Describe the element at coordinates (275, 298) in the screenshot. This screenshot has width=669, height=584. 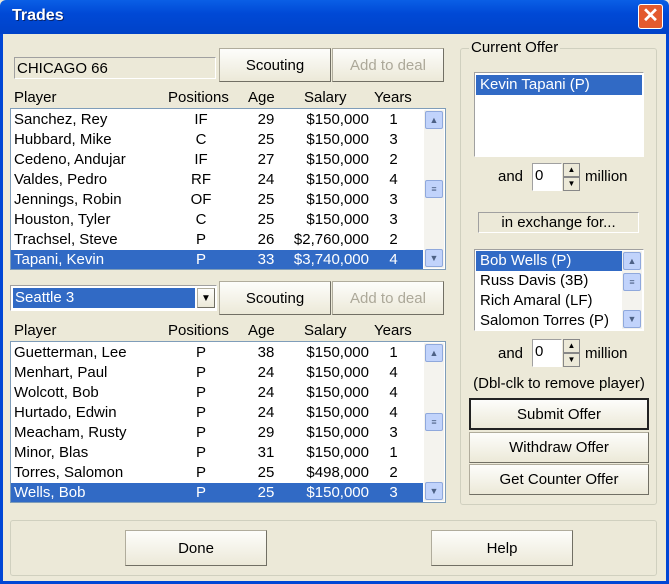
I see `team2-scouting-button: Scouting` at that location.